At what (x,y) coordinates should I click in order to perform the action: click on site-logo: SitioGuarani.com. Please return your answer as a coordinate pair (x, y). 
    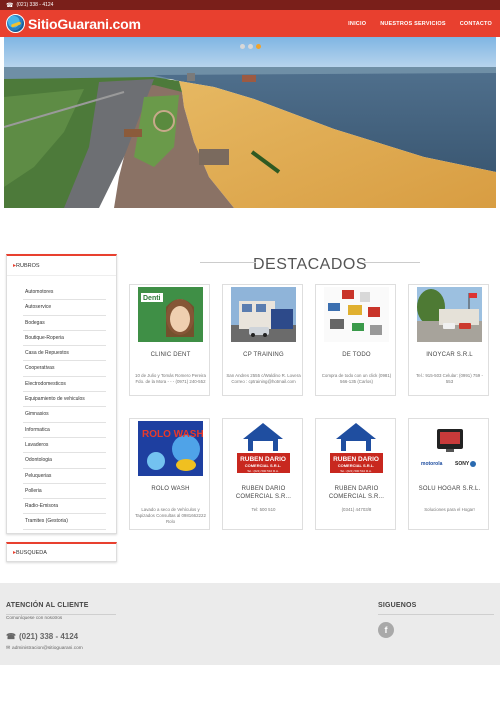
    Looking at the image, I should click on (73, 23).